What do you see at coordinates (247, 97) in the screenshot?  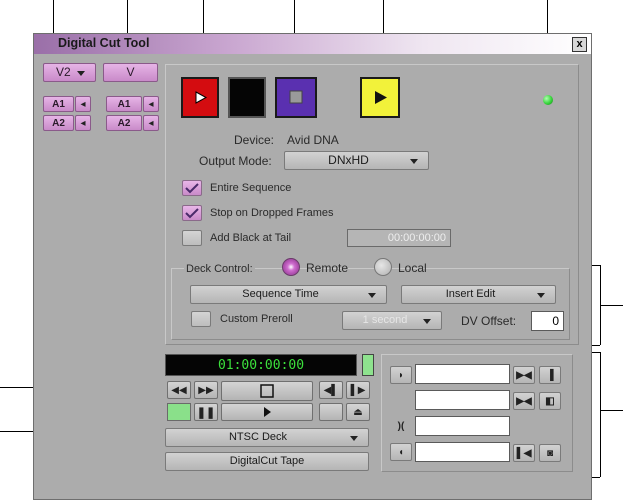 I see `stop-button` at bounding box center [247, 97].